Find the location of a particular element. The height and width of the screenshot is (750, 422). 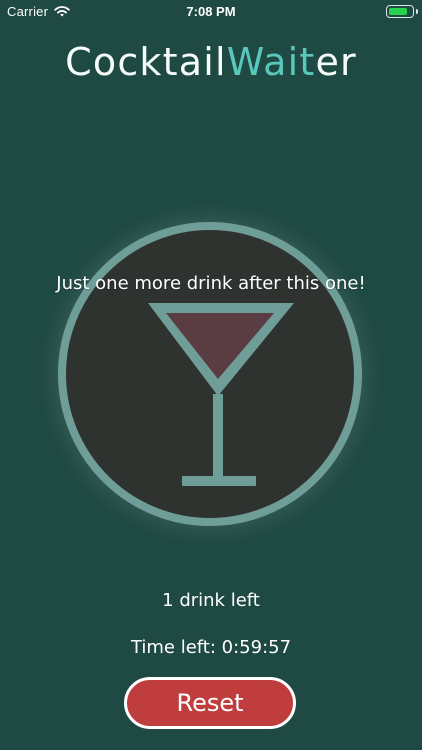

title-prefix: Cocktail is located at coordinates (146, 62).